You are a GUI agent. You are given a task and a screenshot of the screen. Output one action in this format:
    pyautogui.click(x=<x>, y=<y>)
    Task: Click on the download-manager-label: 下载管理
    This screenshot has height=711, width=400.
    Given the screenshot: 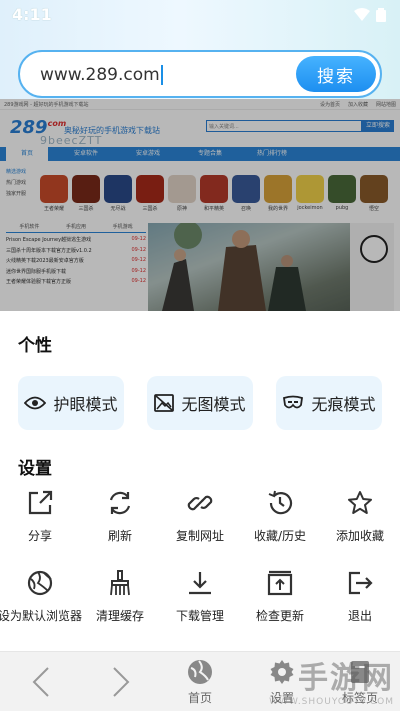 What is the action you would take?
    pyautogui.click(x=199, y=616)
    